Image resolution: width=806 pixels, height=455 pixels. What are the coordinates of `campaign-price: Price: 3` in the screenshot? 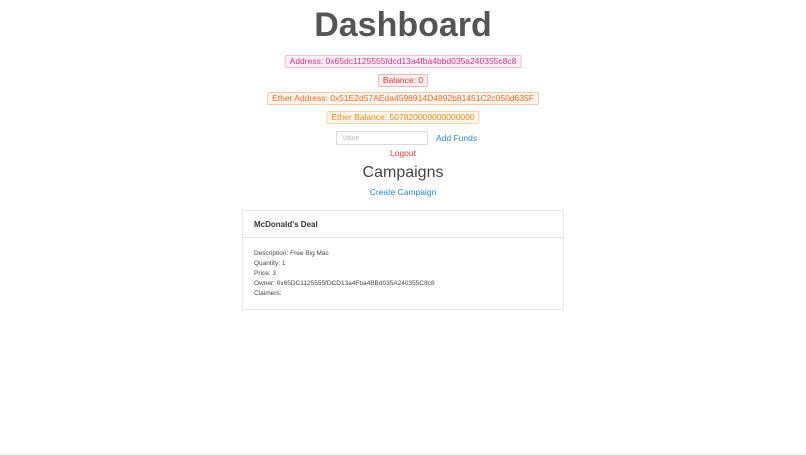 It's located at (265, 273).